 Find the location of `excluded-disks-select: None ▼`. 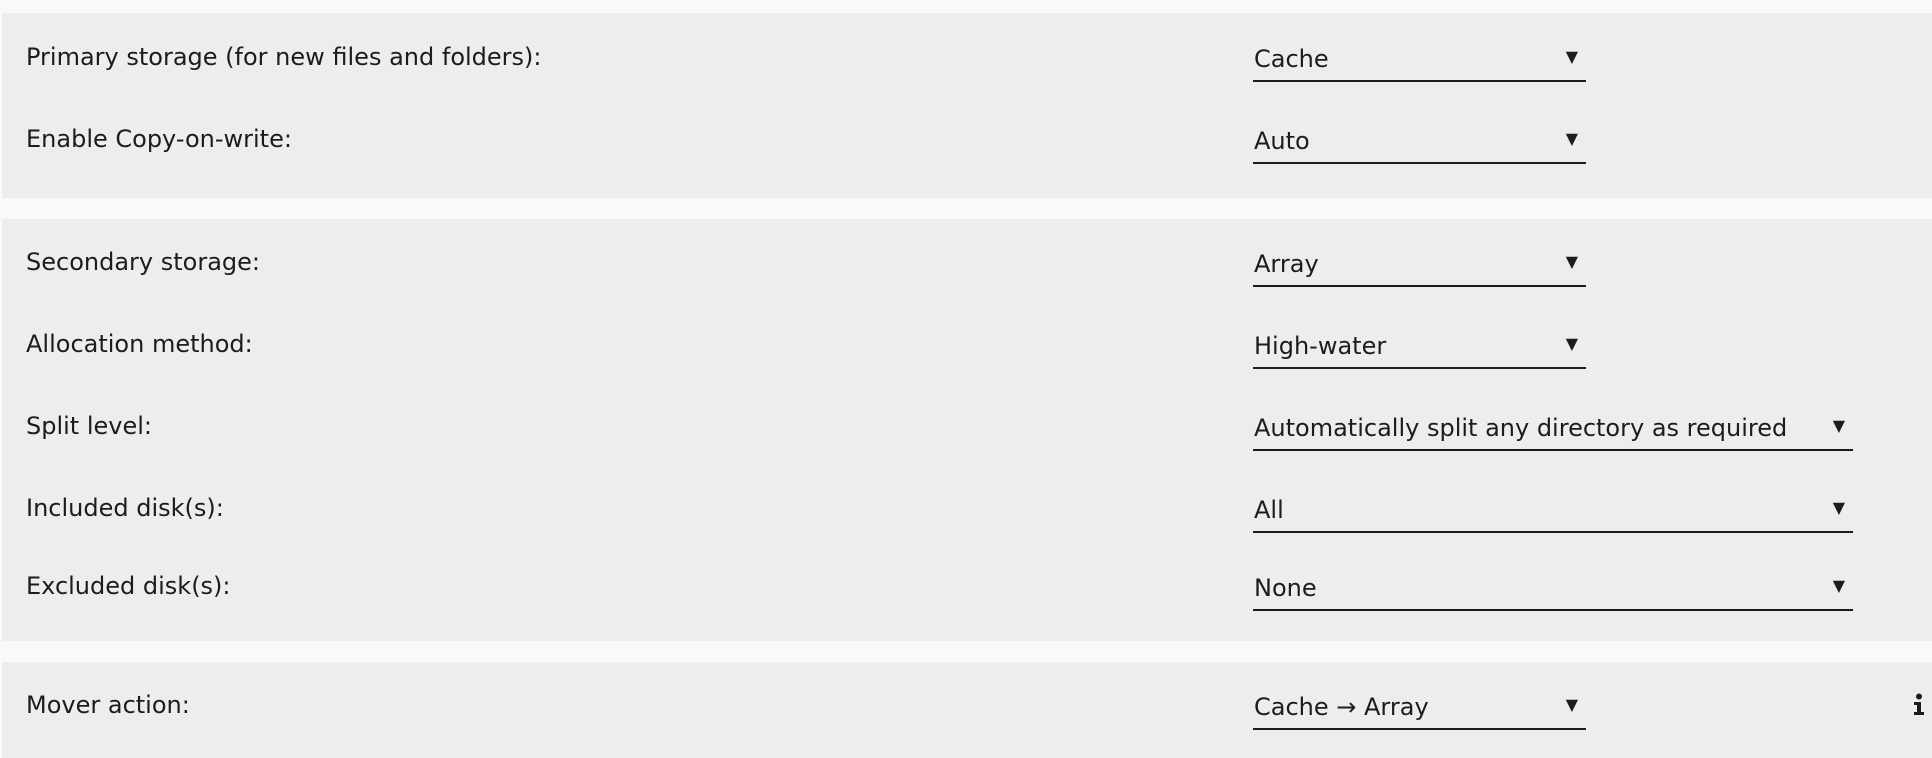

excluded-disks-select: None ▼ is located at coordinates (1553, 591).